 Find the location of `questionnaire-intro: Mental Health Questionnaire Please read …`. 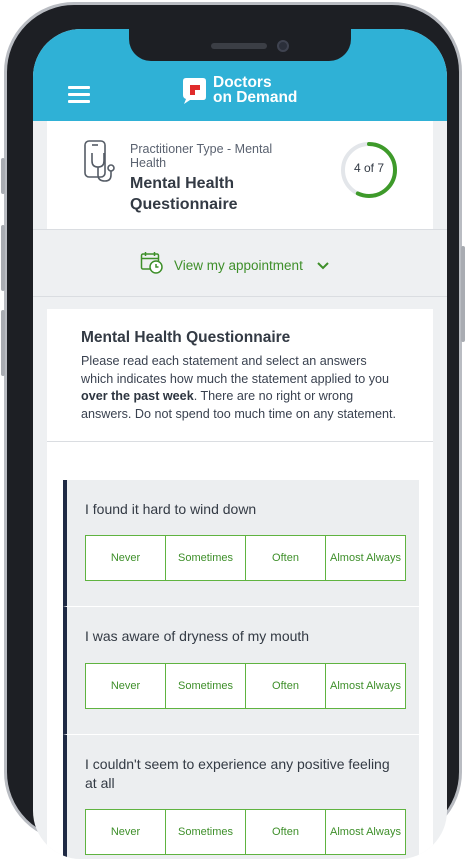

questionnaire-intro: Mental Health Questionnaire Please read … is located at coordinates (240, 375).